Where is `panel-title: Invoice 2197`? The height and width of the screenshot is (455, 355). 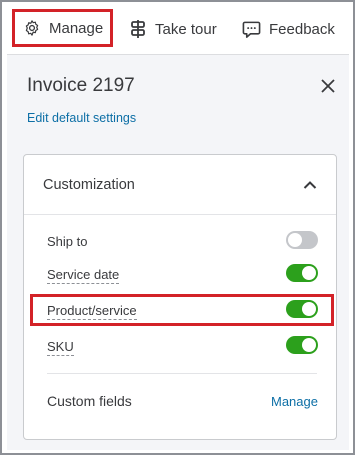
panel-title: Invoice 2197 is located at coordinates (81, 85).